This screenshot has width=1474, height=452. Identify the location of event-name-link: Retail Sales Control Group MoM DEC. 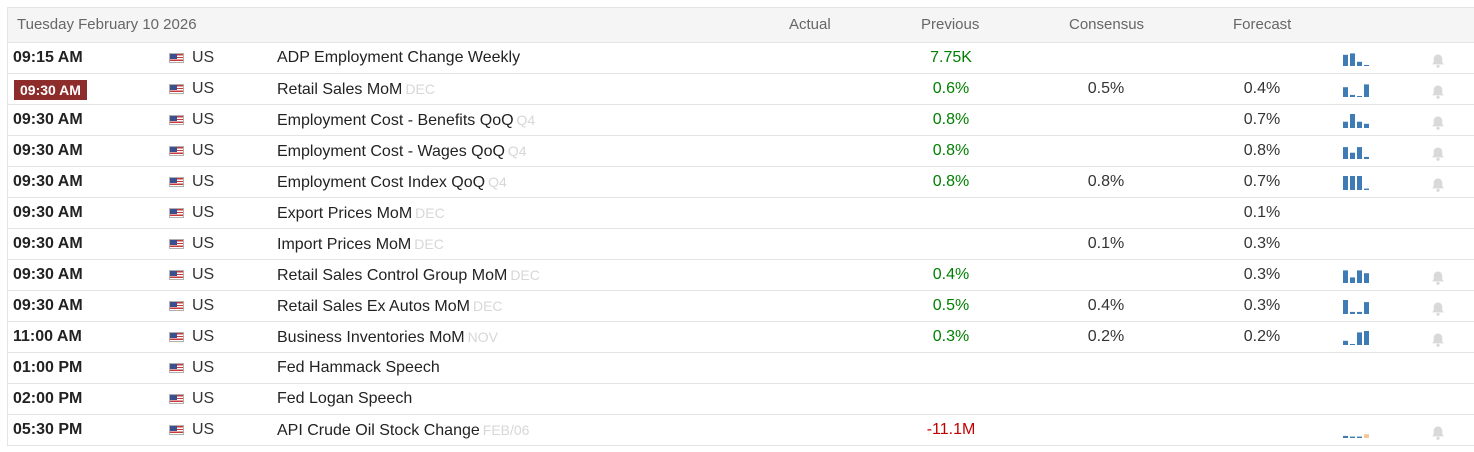
(408, 275).